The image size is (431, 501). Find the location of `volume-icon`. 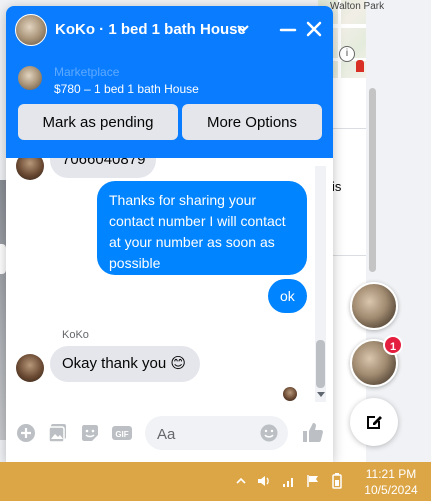

volume-icon is located at coordinates (264, 481).